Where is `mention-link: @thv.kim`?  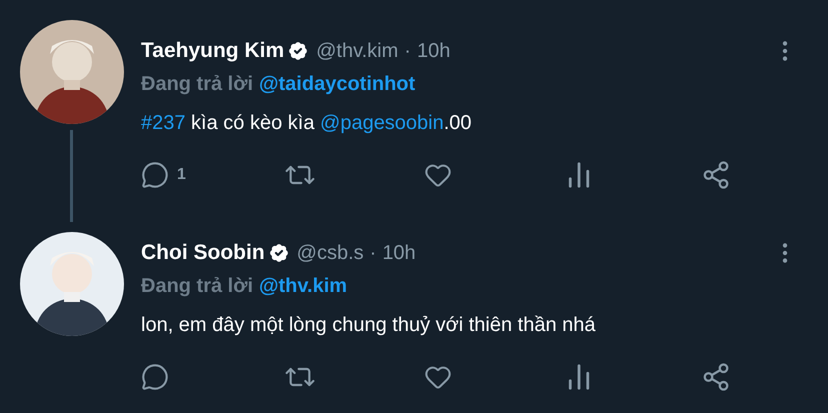
mention-link: @thv.kim is located at coordinates (303, 286).